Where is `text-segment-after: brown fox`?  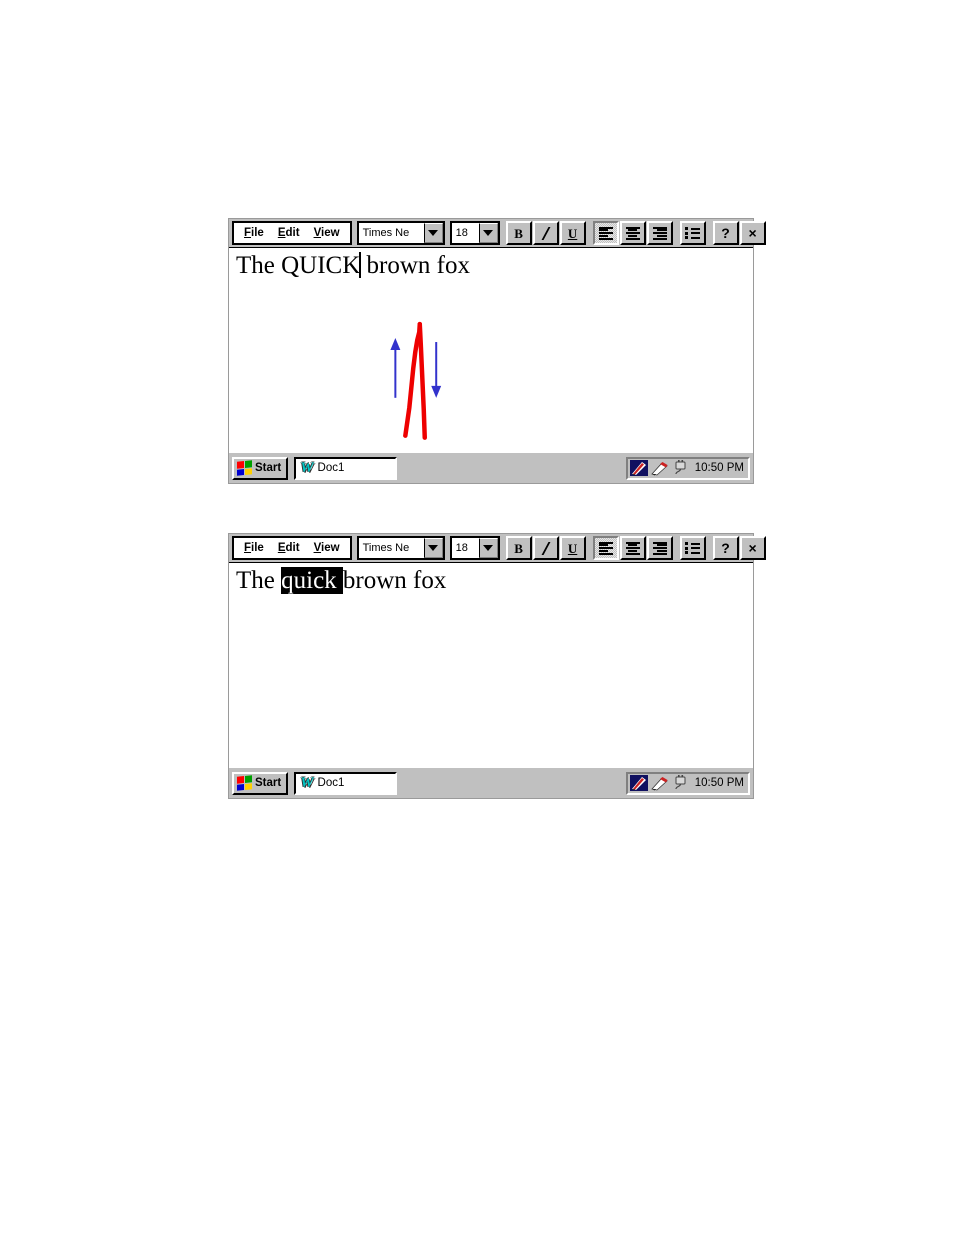 text-segment-after: brown fox is located at coordinates (394, 580).